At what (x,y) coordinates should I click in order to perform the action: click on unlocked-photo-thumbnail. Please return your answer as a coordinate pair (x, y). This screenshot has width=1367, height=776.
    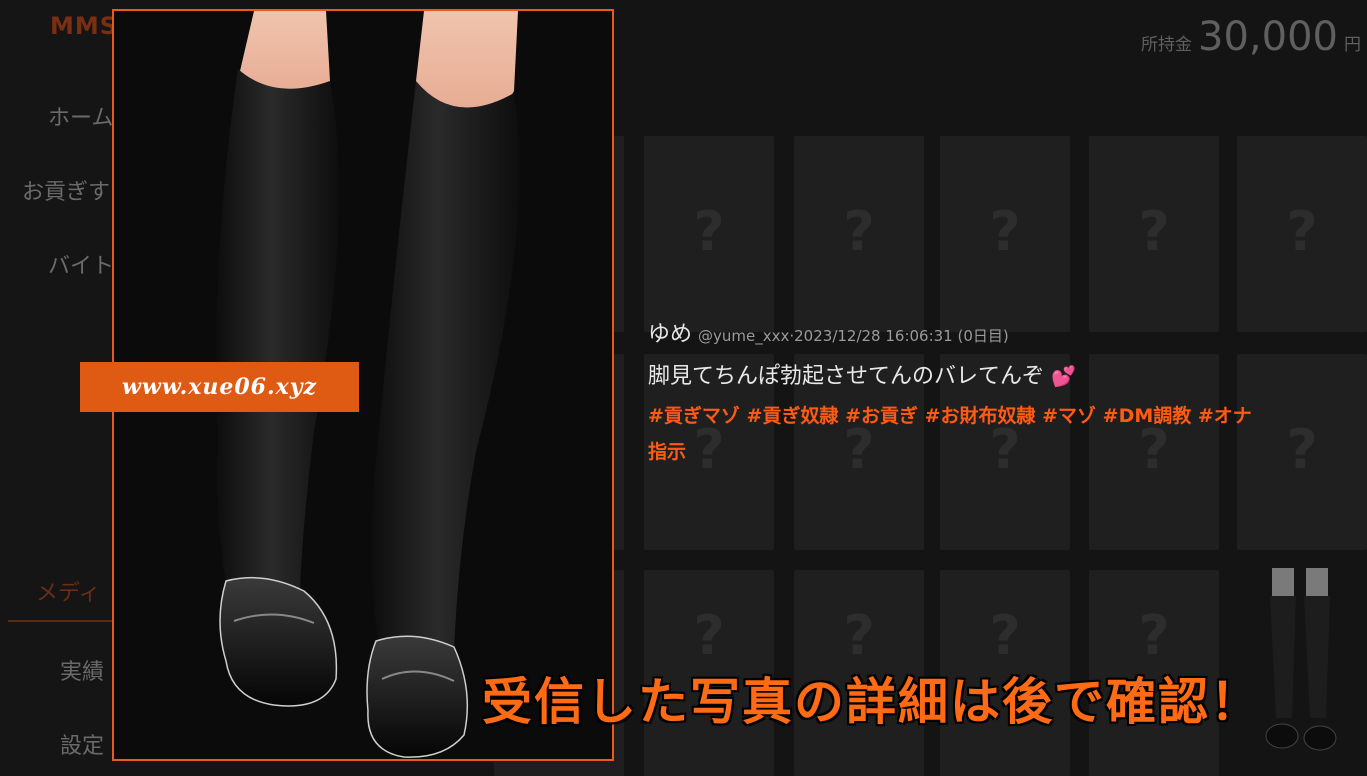
    Looking at the image, I should click on (1301, 663).